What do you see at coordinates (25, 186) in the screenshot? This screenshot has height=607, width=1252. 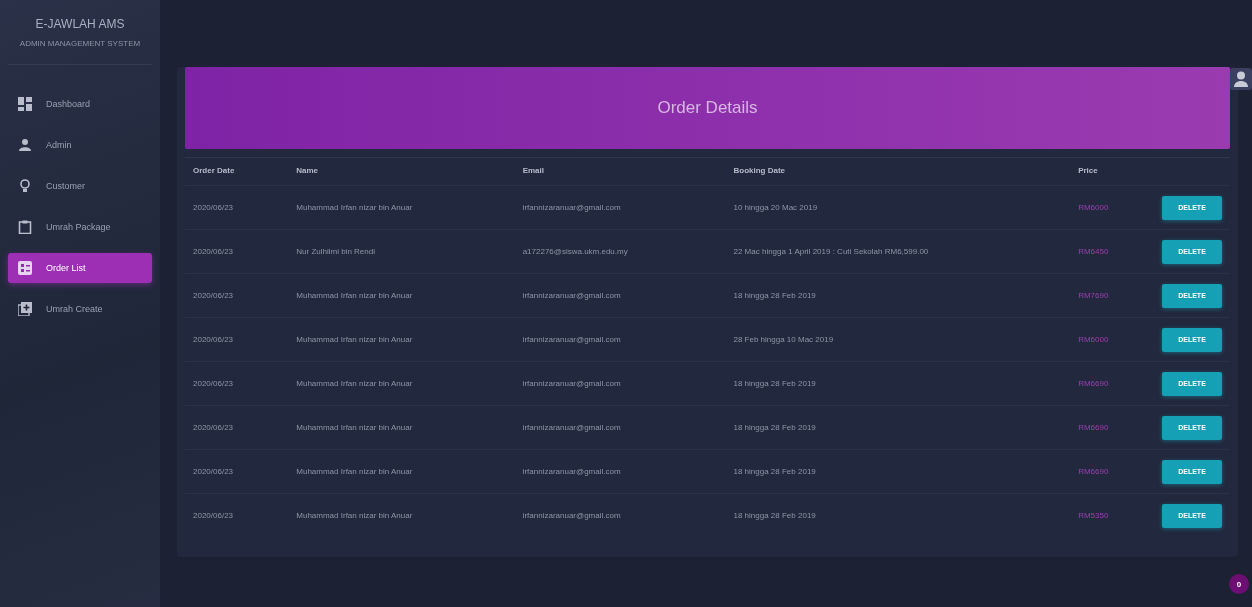 I see `lightbulb-icon` at bounding box center [25, 186].